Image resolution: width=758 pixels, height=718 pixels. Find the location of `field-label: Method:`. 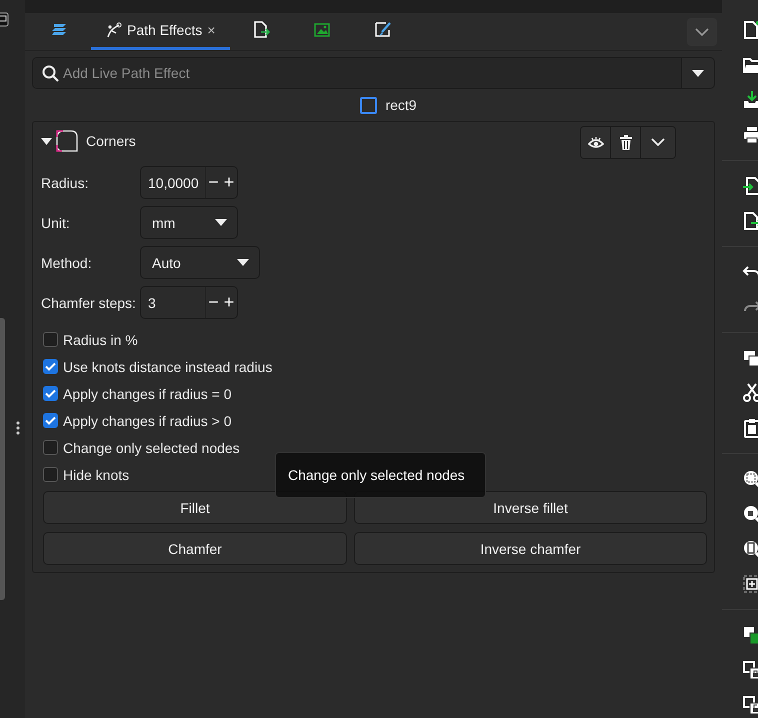

field-label: Method: is located at coordinates (67, 262).